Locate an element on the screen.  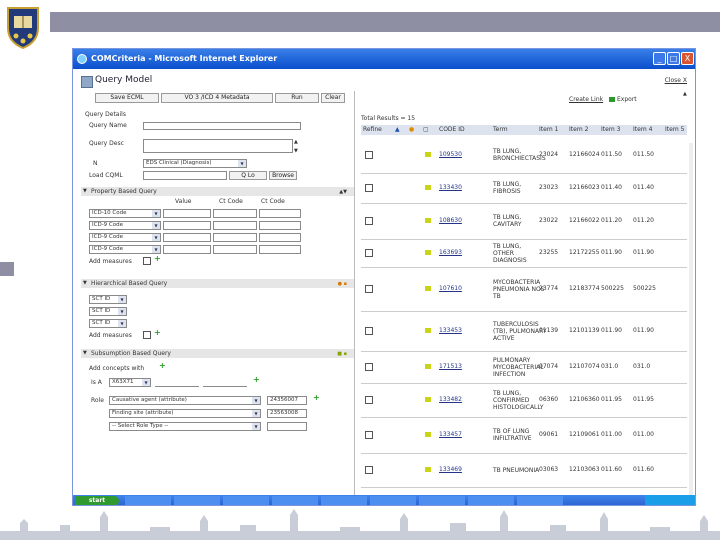
subsumption-section-header: ▼ Subsumption Based Query ■ ▪ is located at coordinates (218, 353).